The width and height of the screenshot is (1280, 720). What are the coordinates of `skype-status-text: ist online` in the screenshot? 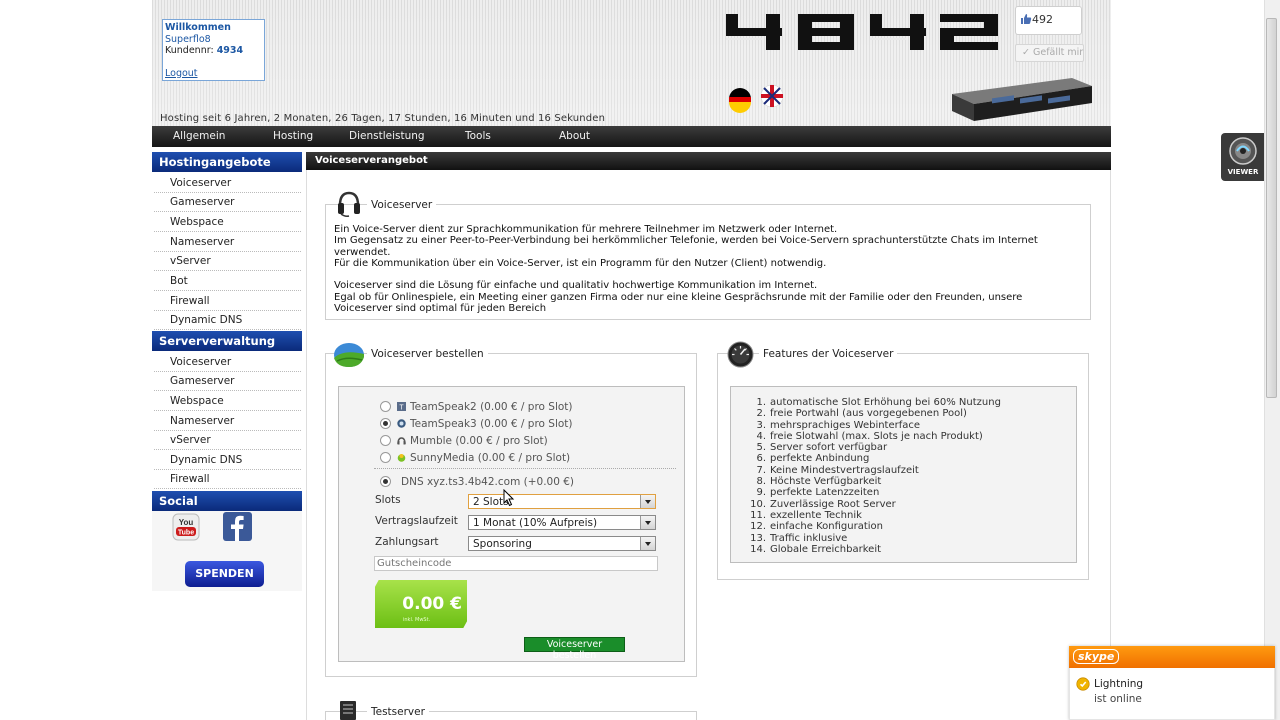 It's located at (1118, 699).